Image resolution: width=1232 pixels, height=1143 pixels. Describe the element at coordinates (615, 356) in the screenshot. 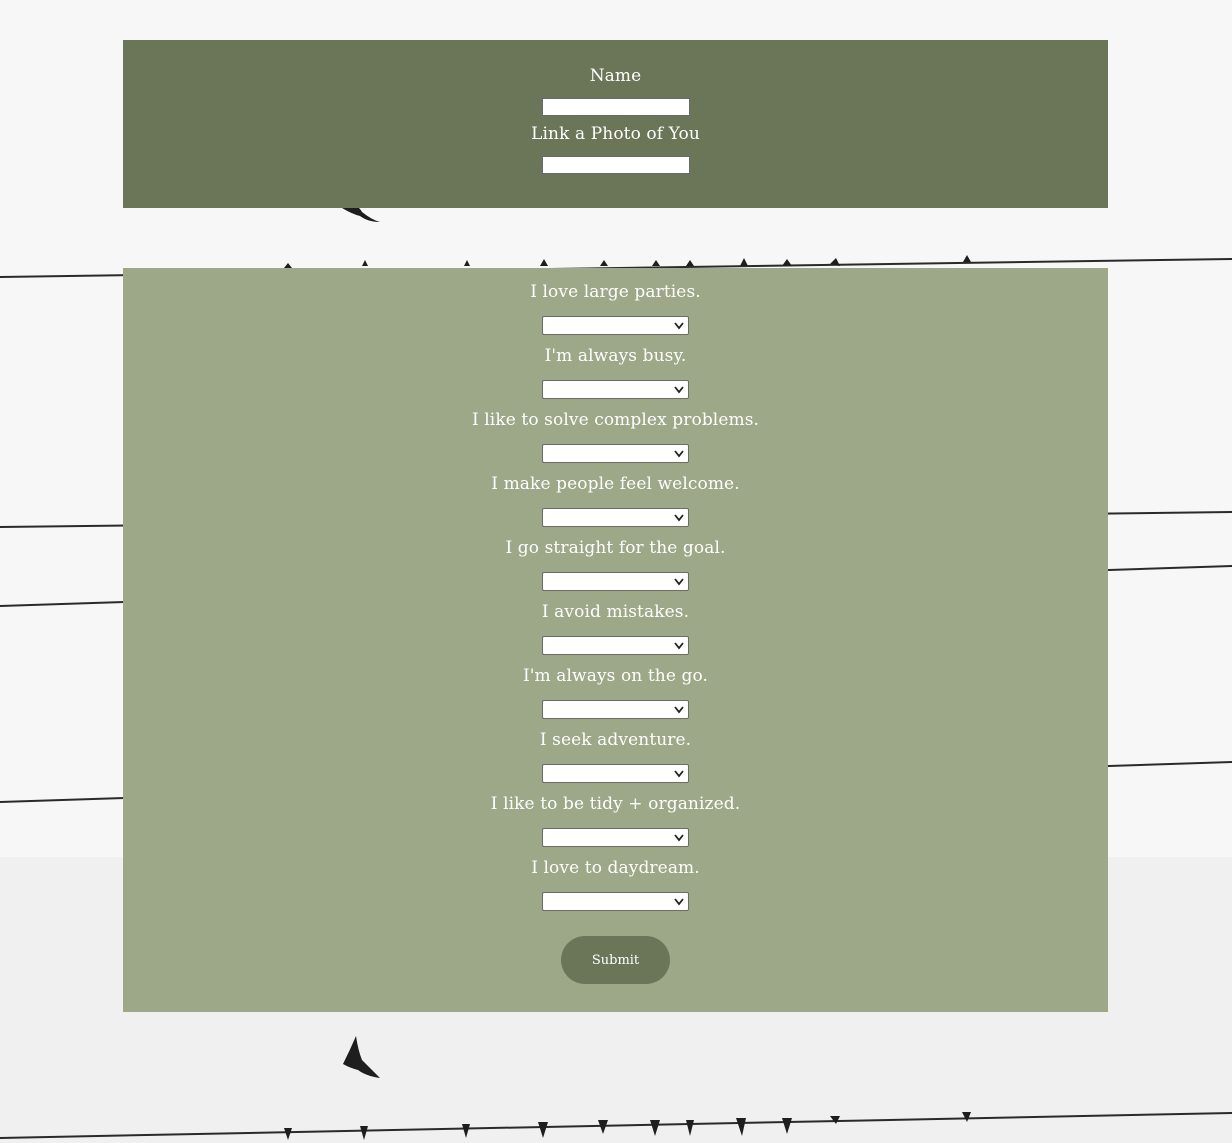

I see `question-label: I'm always busy.` at that location.